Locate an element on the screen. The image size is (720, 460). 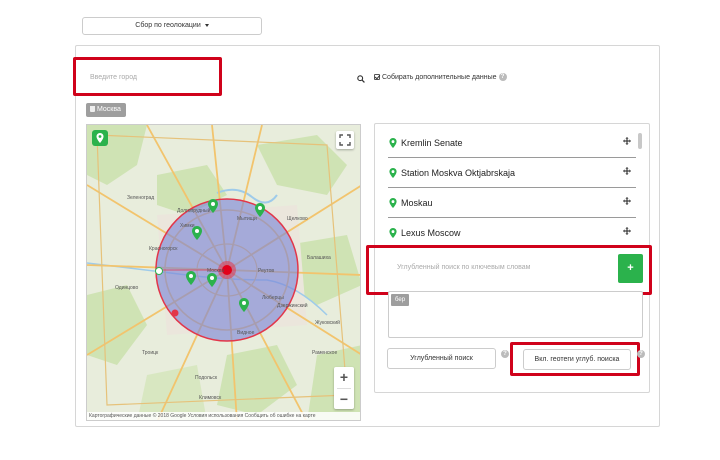
list-item: Moskau is located at coordinates (512, 203).